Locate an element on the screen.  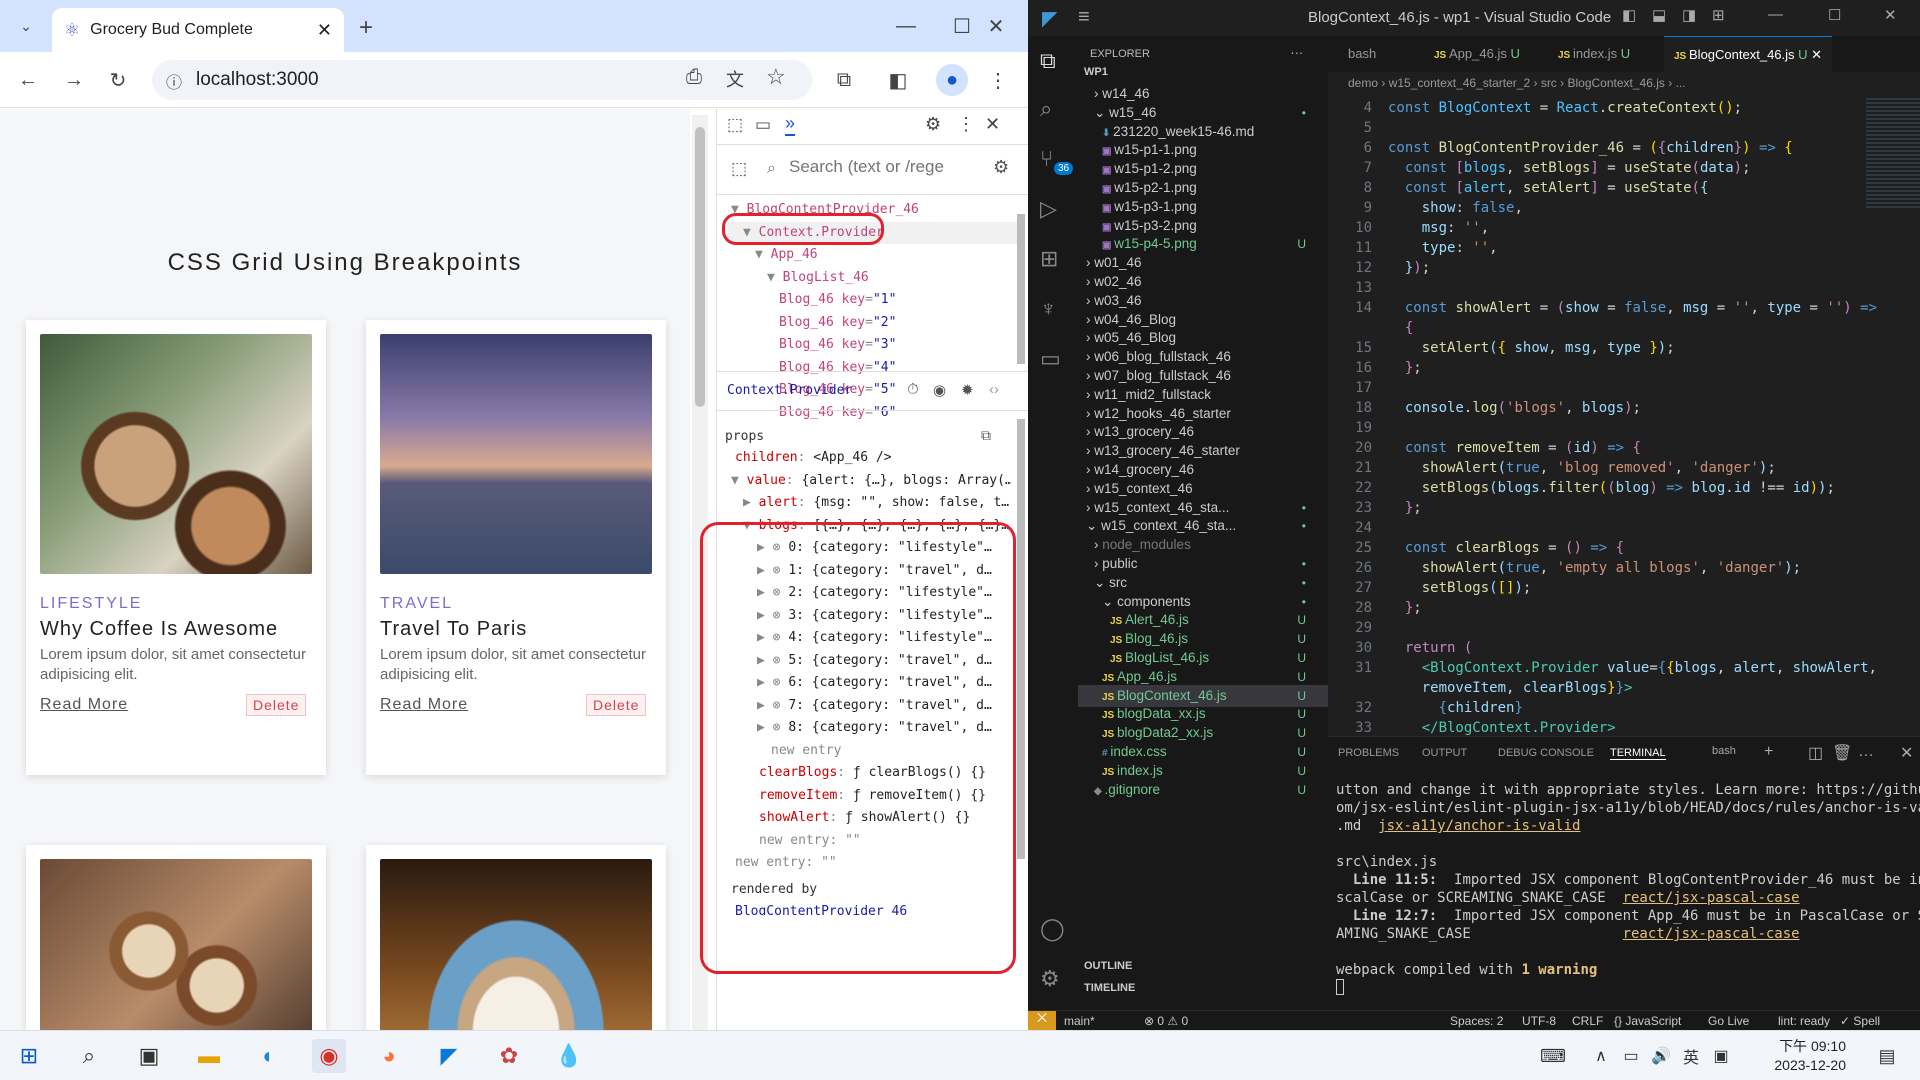
panel-tab: TERMINAL is located at coordinates (1638, 753).